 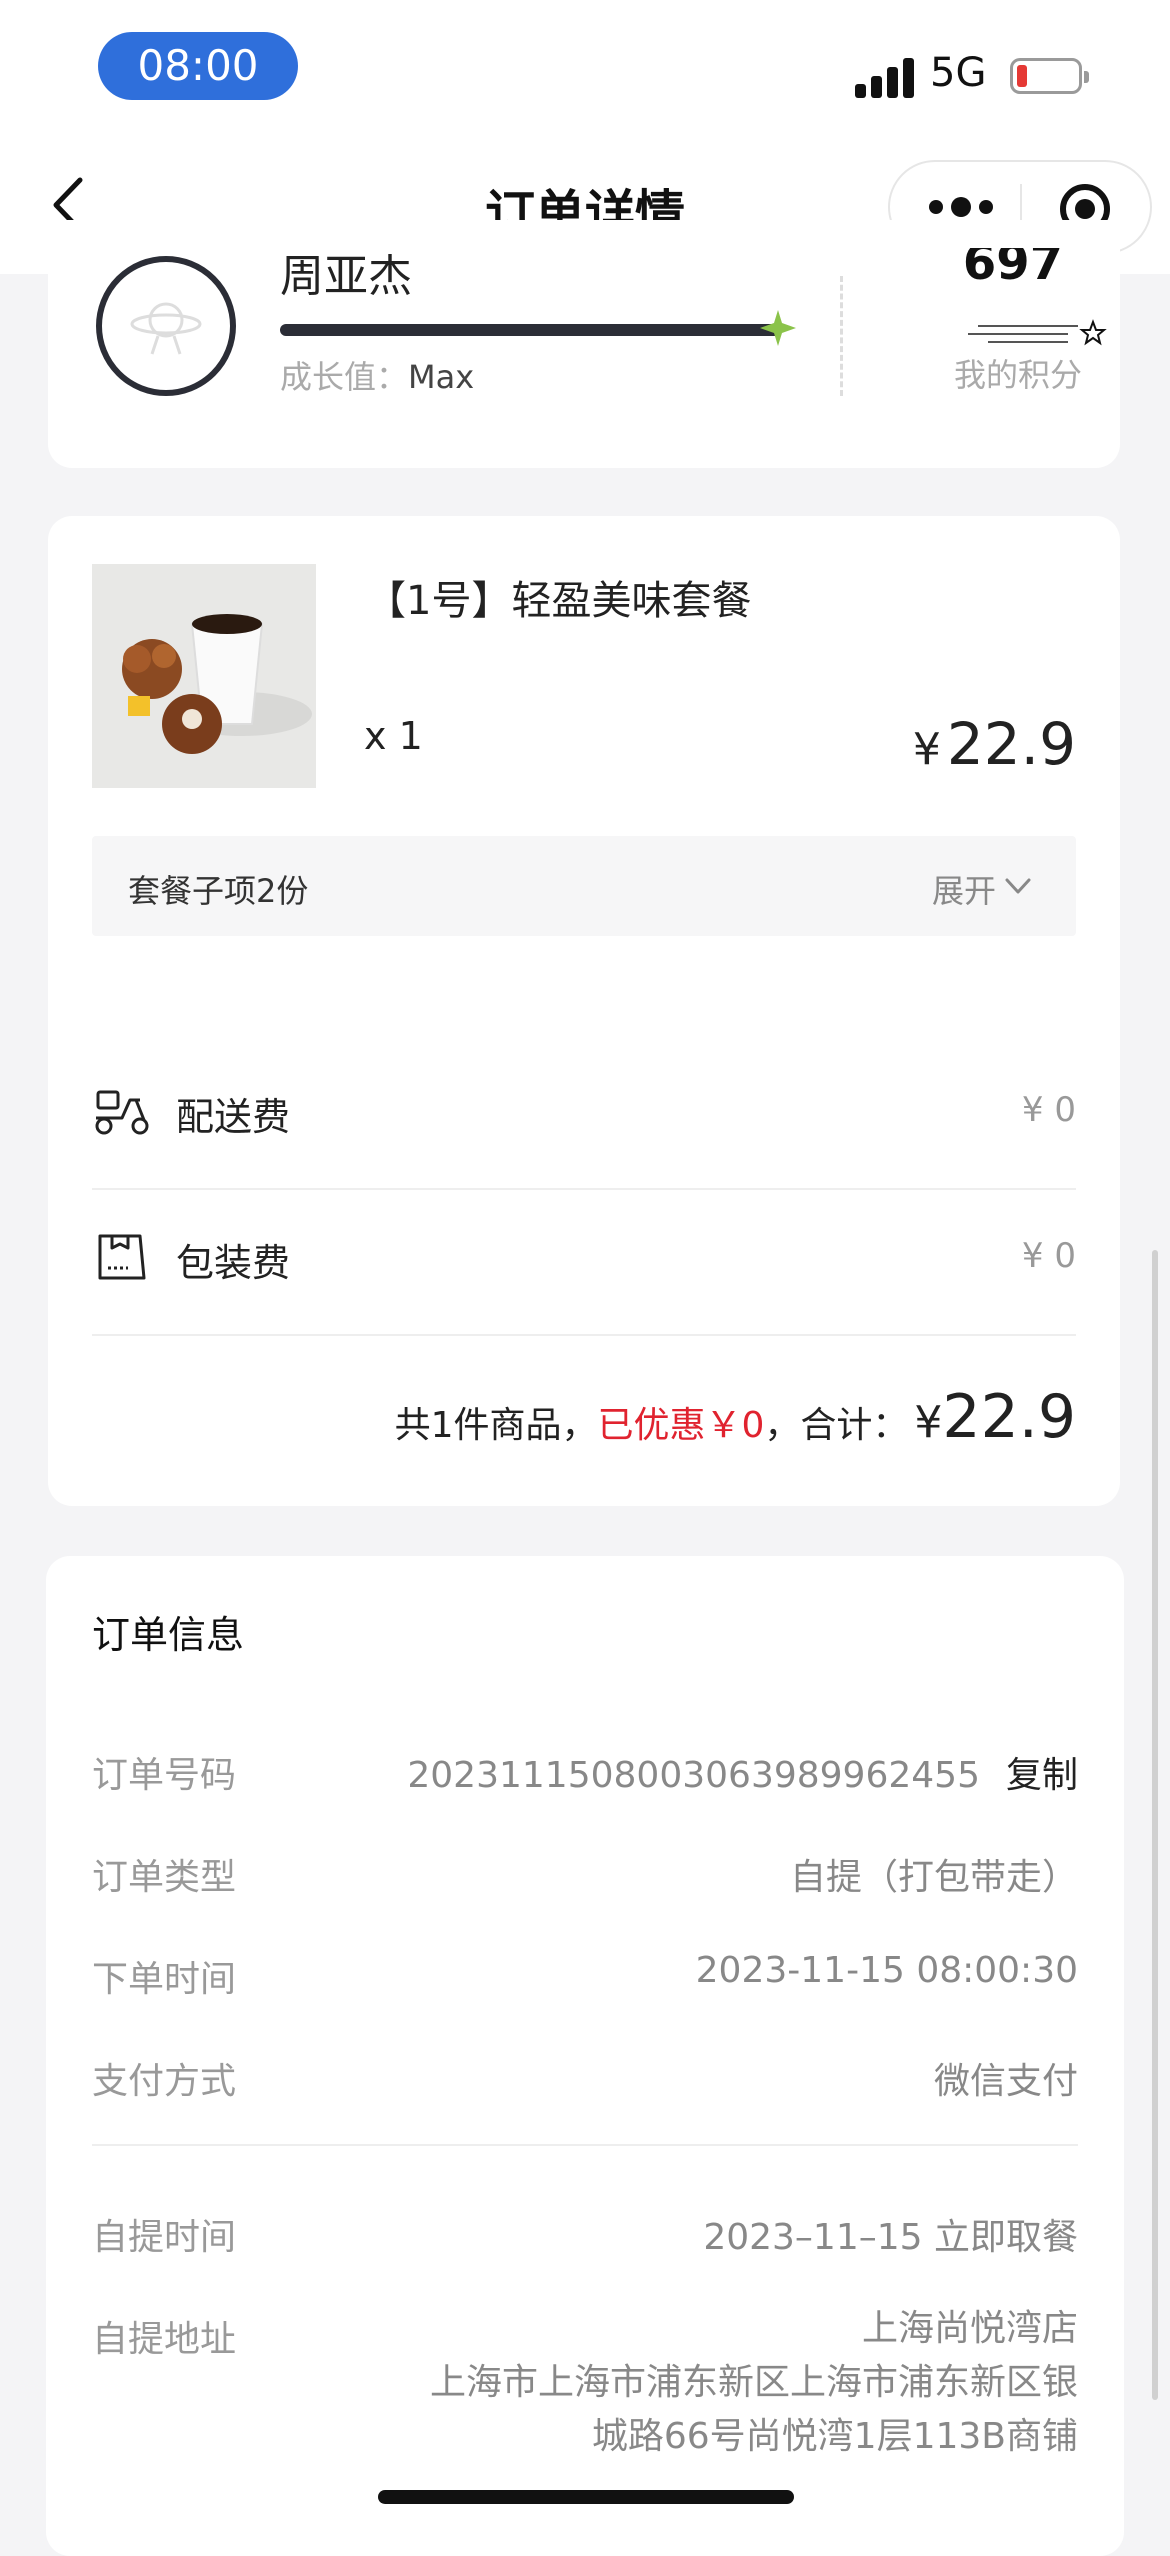 I want to click on pickup-time-value: 2023–11–15 立即取餐, so click(x=890, y=2237).